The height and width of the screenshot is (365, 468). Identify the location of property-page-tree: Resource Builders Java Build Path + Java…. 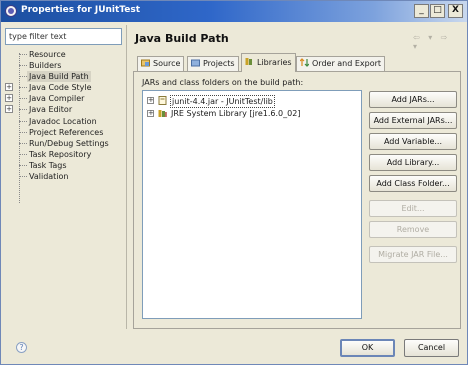
(63, 115).